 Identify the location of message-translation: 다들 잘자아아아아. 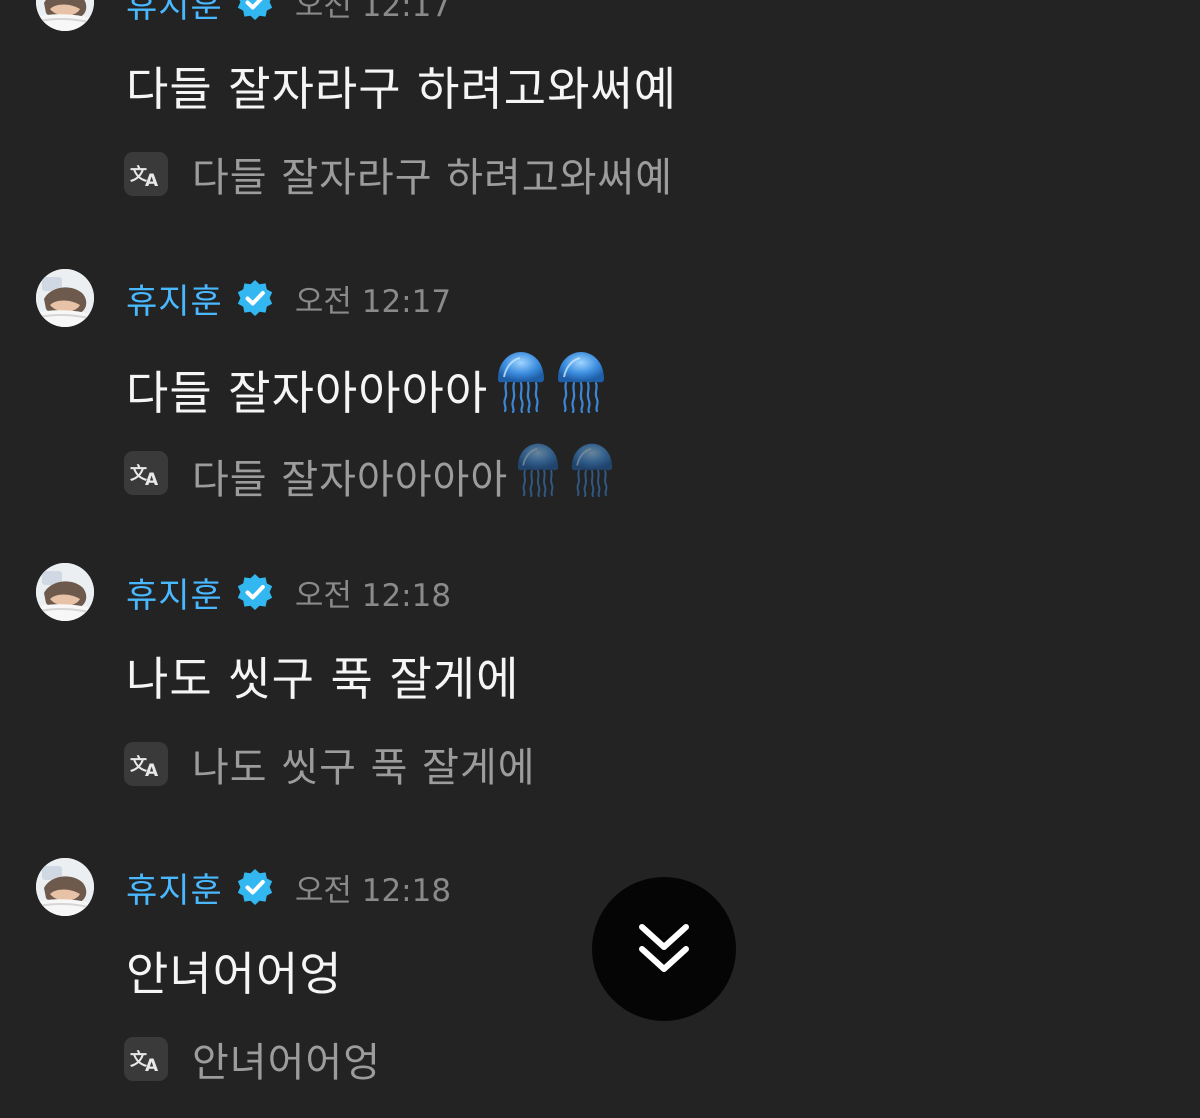
(370, 473).